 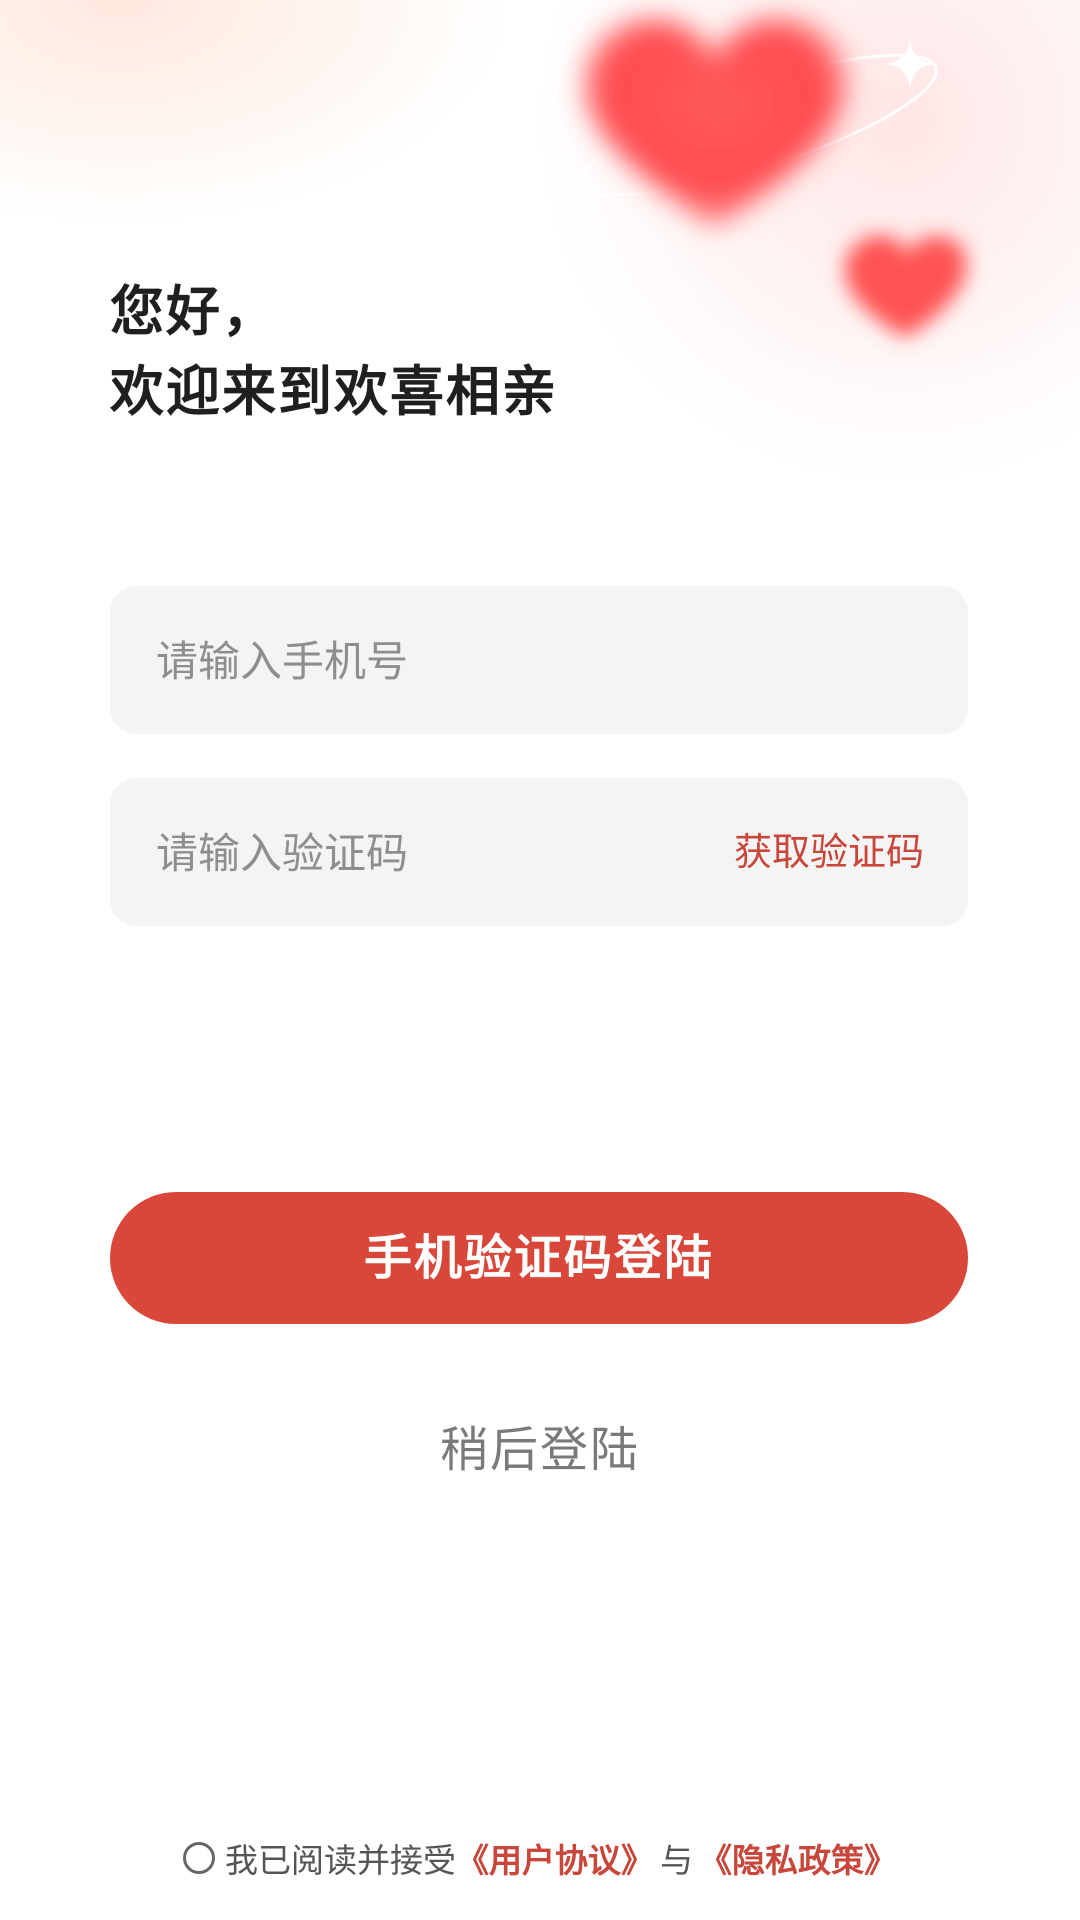 I want to click on heart-icon, so click(x=715, y=124).